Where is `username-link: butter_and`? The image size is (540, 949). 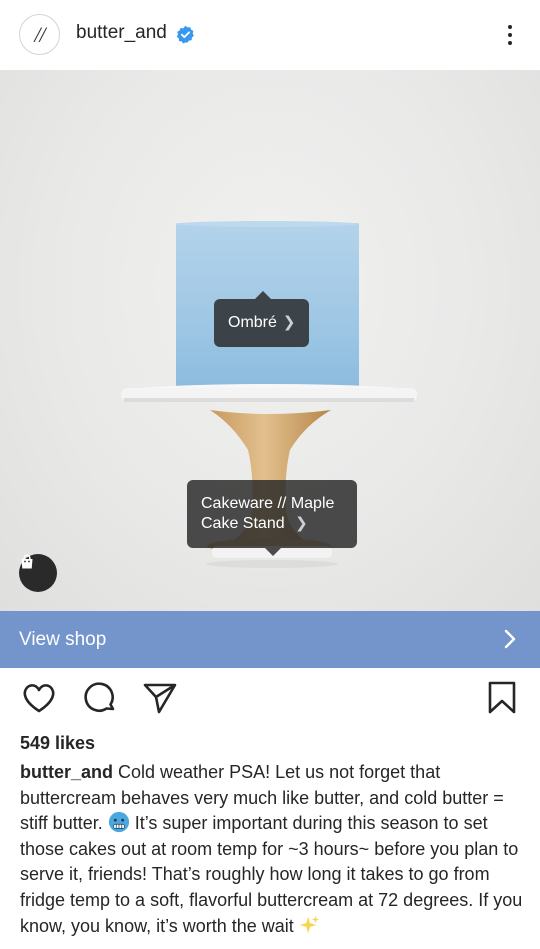
username-link: butter_and is located at coordinates (121, 33).